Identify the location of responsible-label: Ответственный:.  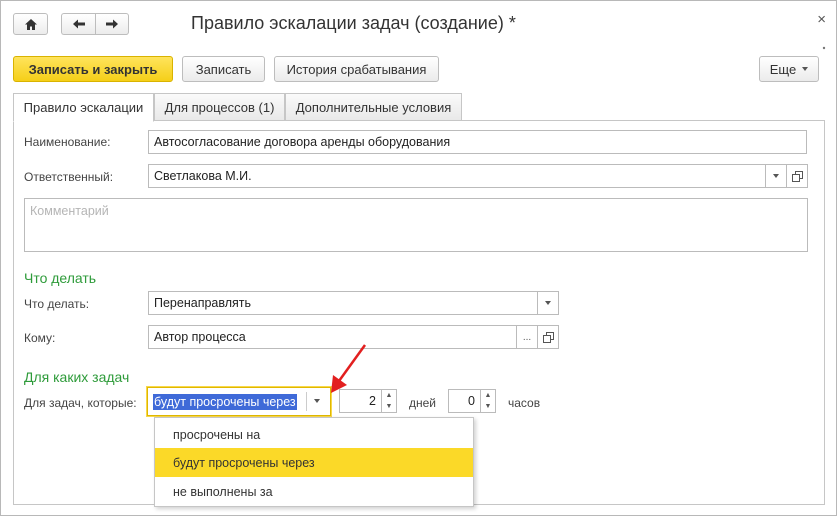
(69, 177).